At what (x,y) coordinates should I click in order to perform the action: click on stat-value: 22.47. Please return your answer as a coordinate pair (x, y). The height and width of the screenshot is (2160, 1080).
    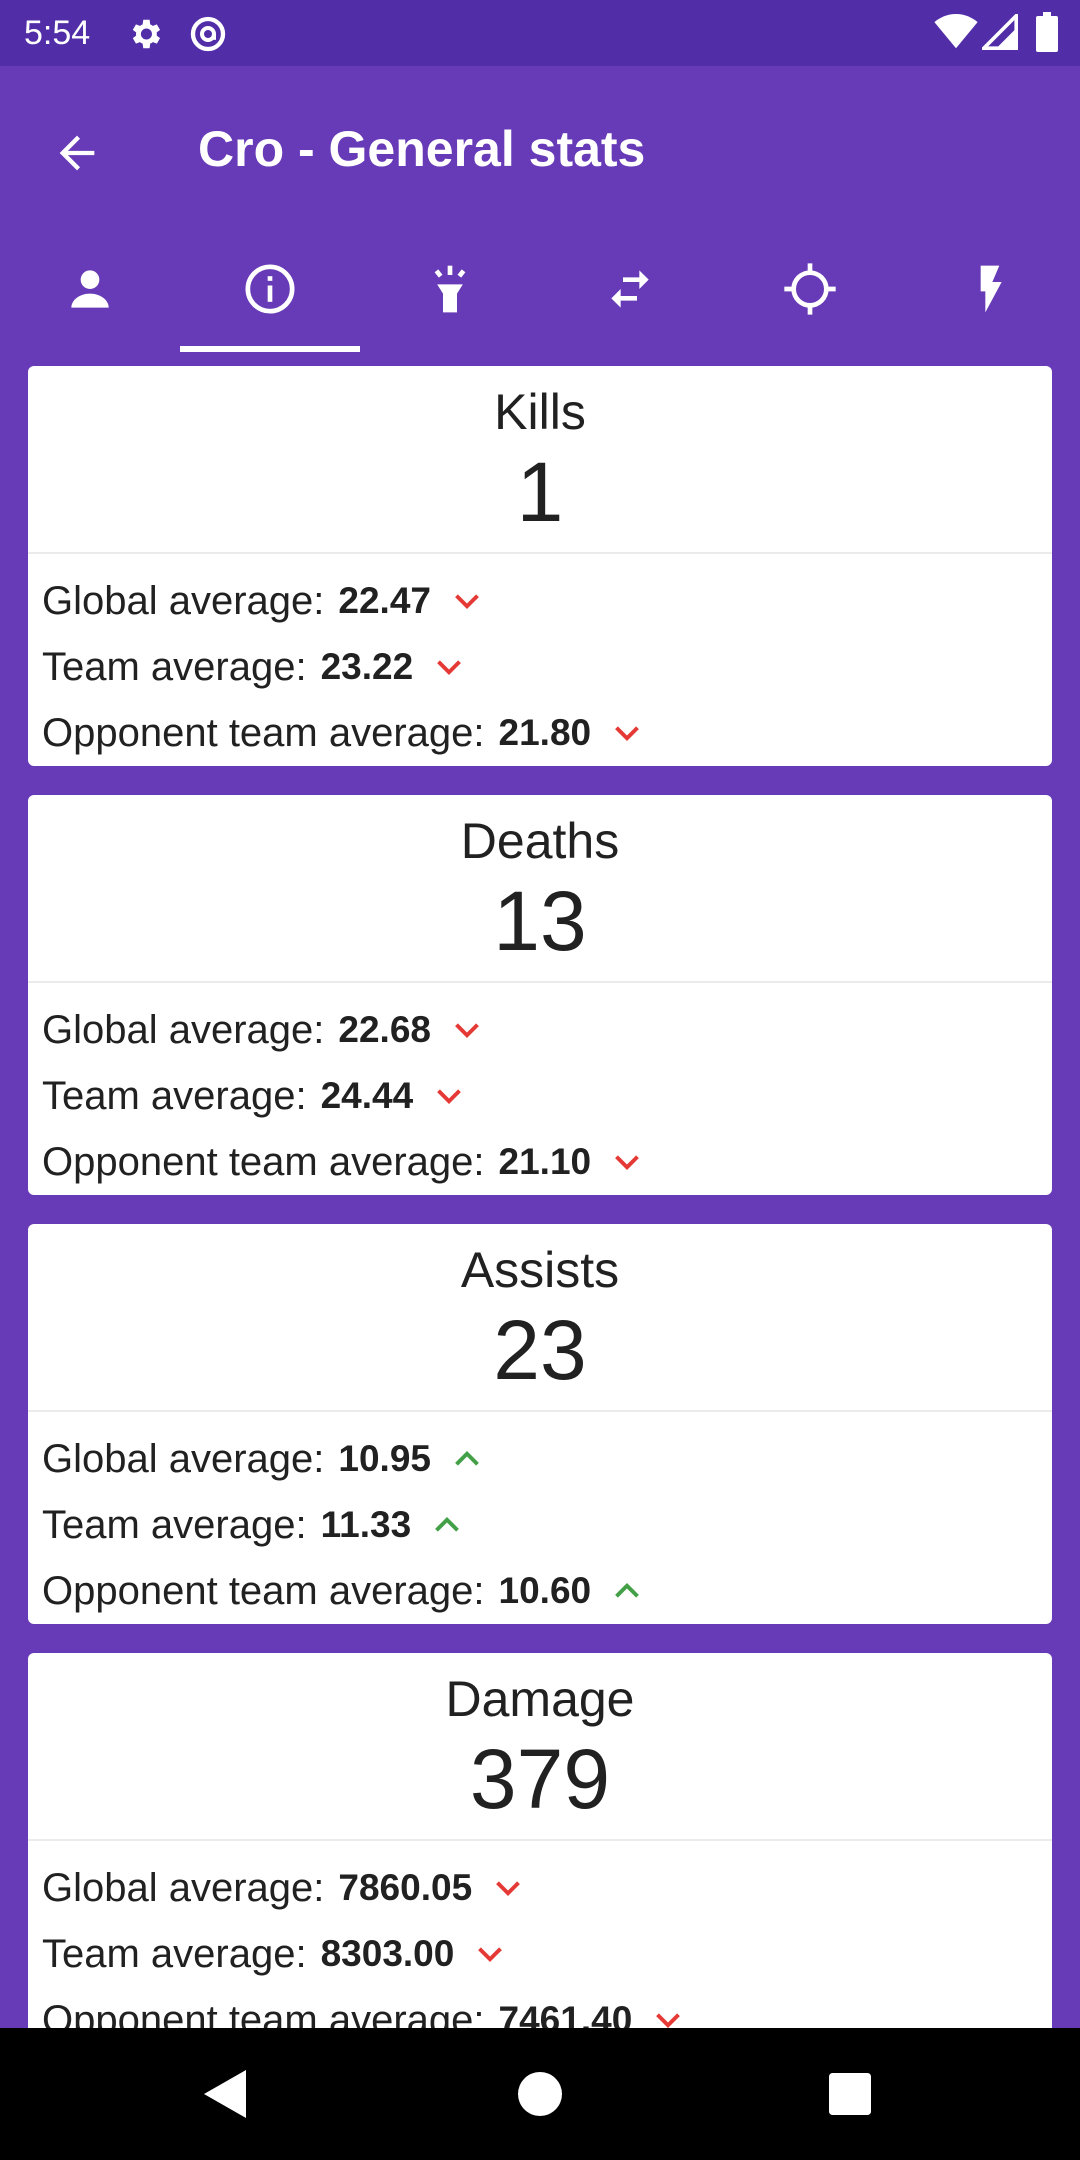
    Looking at the image, I should click on (384, 600).